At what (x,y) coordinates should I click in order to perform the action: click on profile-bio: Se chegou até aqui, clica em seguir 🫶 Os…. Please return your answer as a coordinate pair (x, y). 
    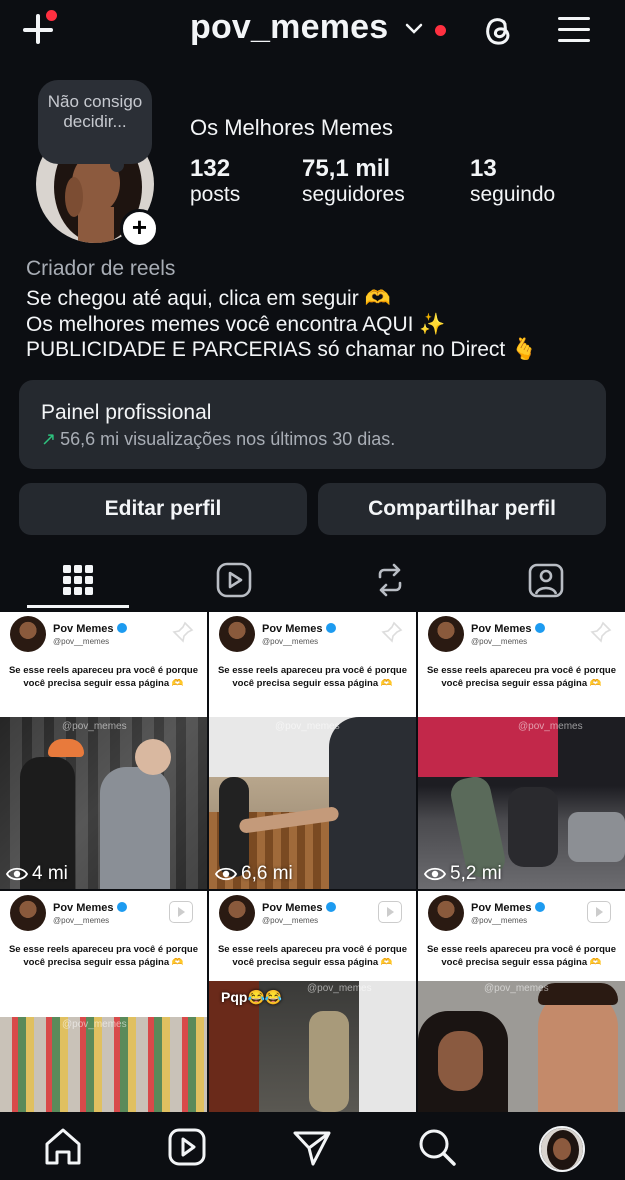
    Looking at the image, I should click on (321, 324).